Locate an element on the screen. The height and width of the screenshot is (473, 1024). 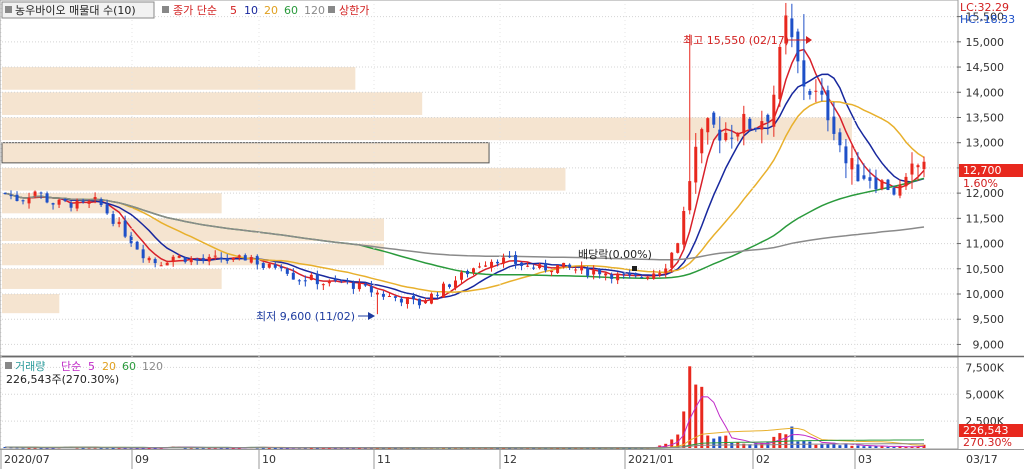
volume-legend-ma60: 60 is located at coordinates (129, 366).